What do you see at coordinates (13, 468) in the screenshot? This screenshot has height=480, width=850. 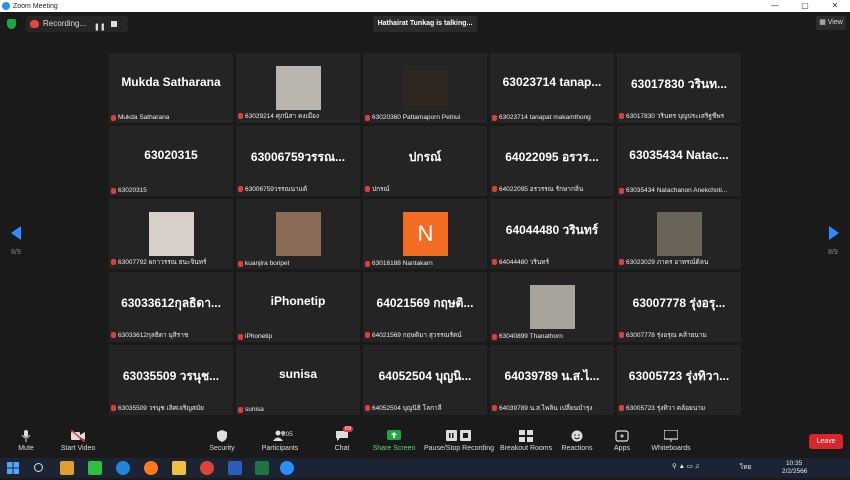 I see `windows-start-icon` at bounding box center [13, 468].